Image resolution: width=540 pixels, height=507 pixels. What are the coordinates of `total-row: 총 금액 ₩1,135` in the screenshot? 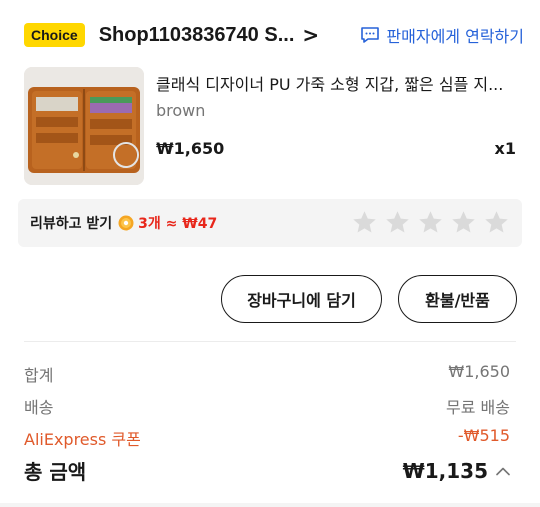 It's located at (267, 470).